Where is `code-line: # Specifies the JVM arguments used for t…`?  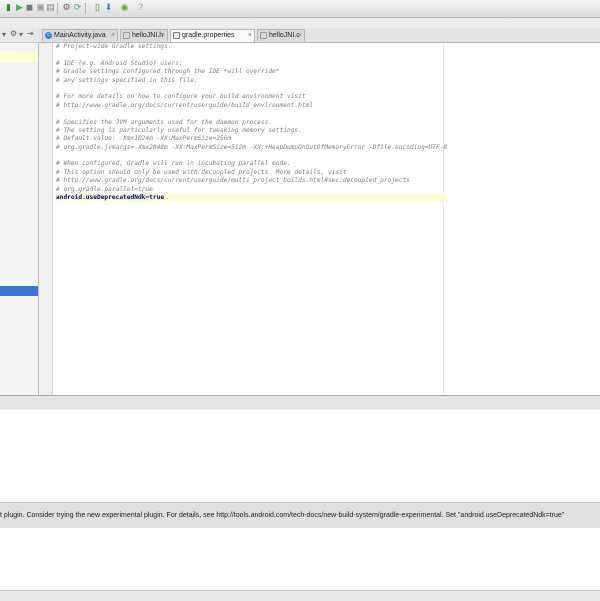
code-line: # Specifies the JVM arguments used for t… is located at coordinates (164, 122).